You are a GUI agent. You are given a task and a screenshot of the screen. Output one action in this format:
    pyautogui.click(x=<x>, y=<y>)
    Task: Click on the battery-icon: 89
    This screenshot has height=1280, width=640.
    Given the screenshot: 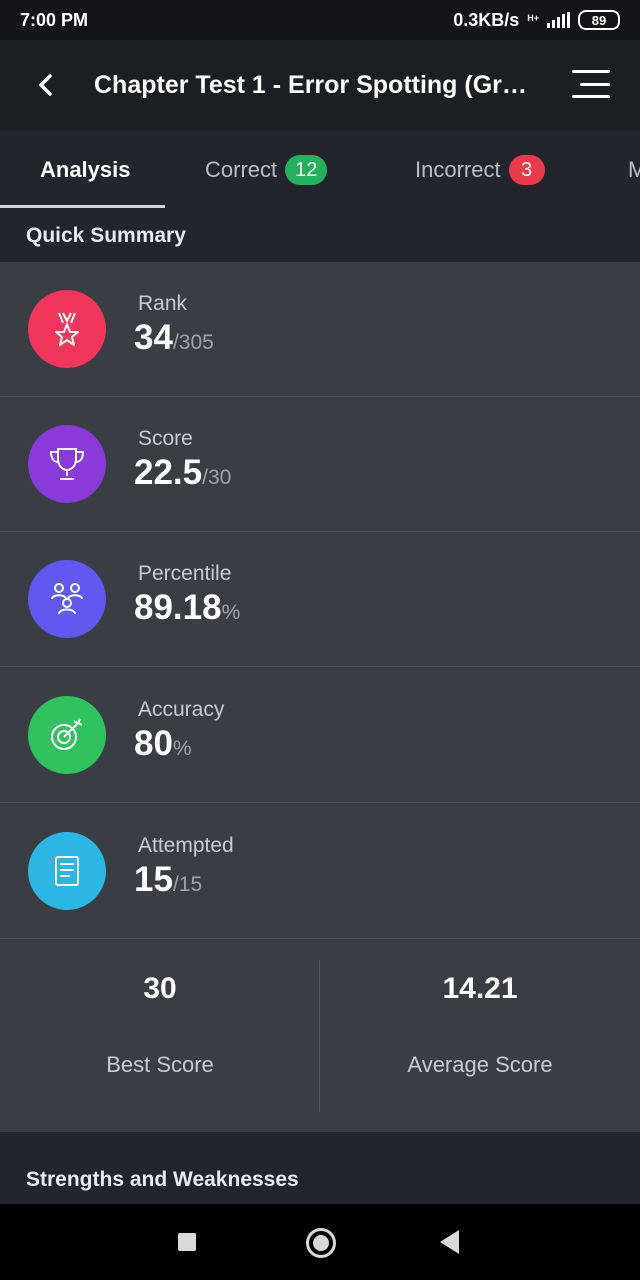 What is the action you would take?
    pyautogui.click(x=599, y=20)
    